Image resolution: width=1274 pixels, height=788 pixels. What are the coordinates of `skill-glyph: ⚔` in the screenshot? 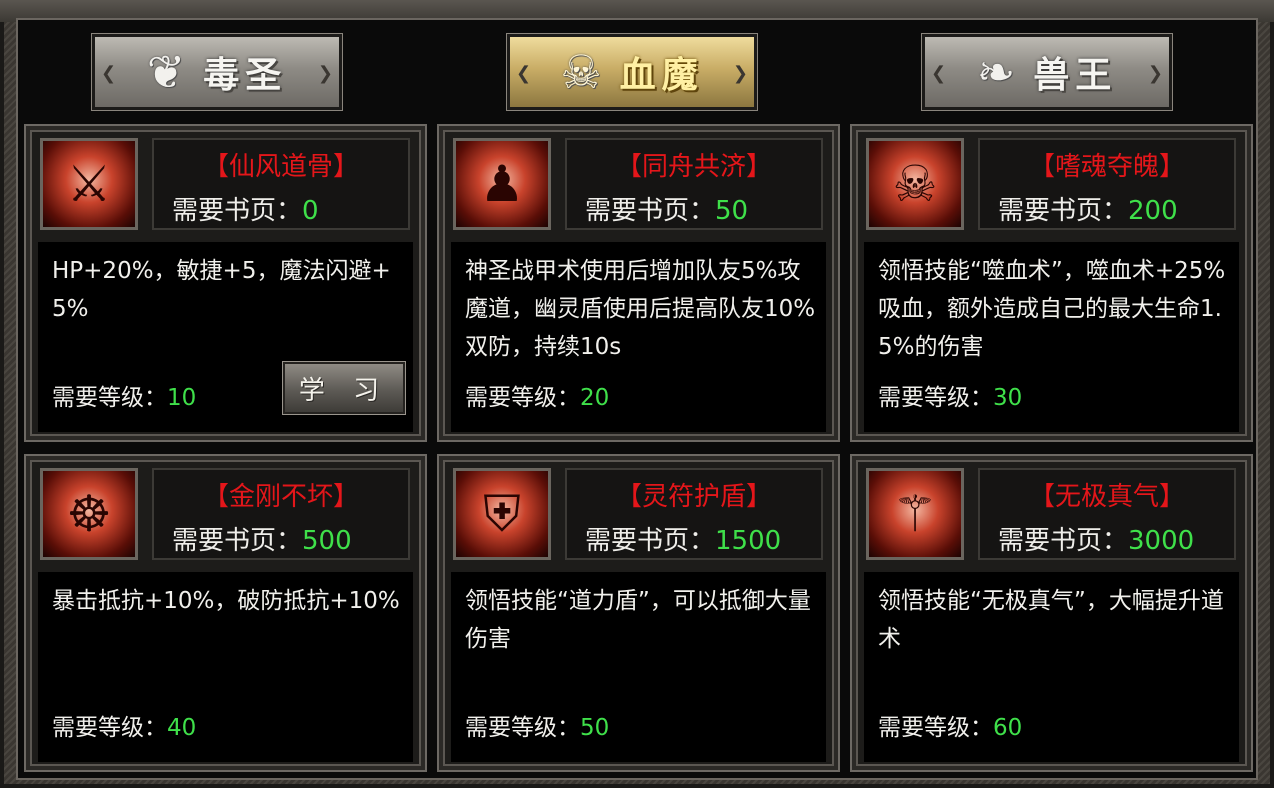 It's located at (89, 184).